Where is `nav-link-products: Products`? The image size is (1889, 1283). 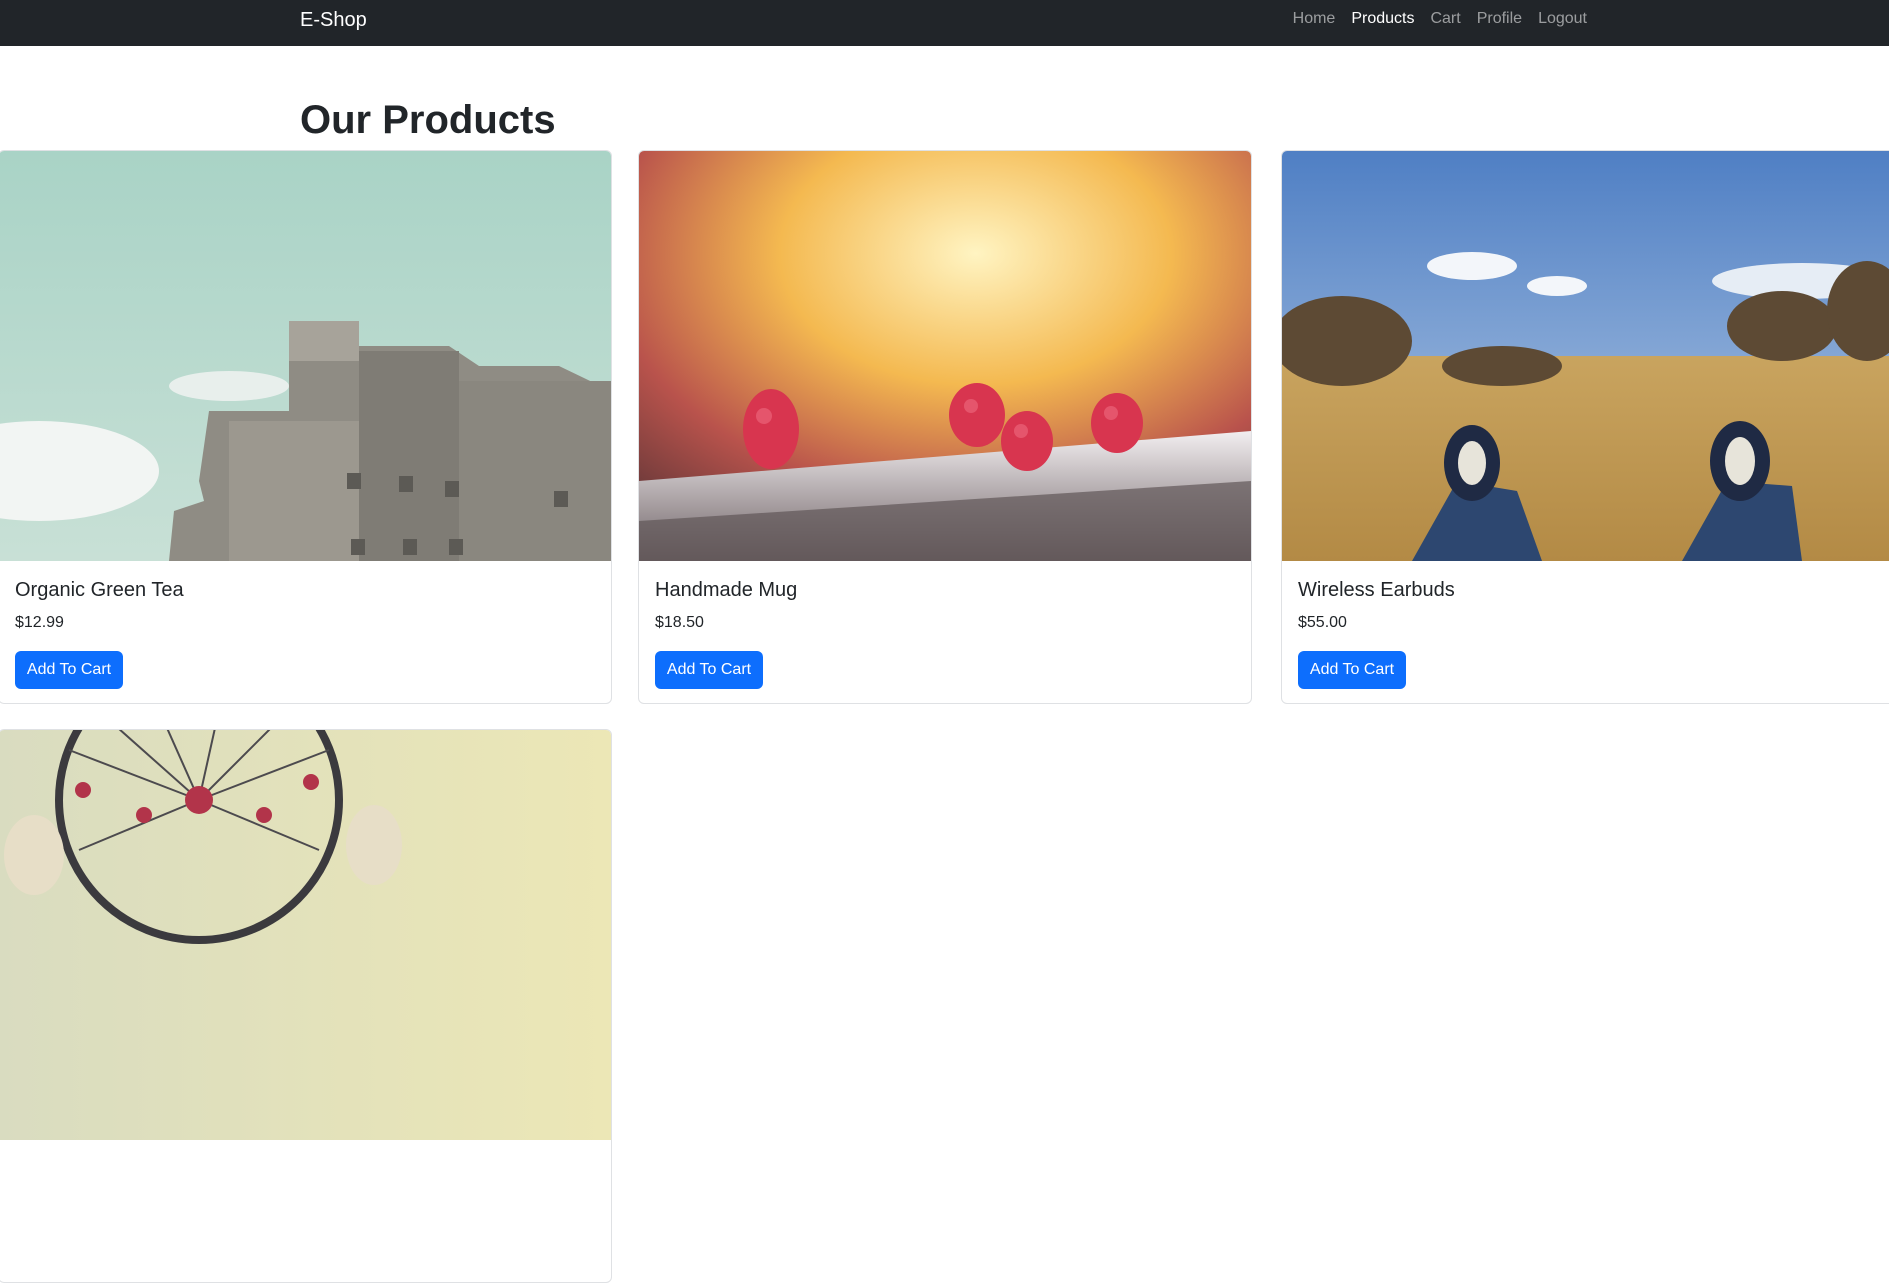 nav-link-products: Products is located at coordinates (1382, 19).